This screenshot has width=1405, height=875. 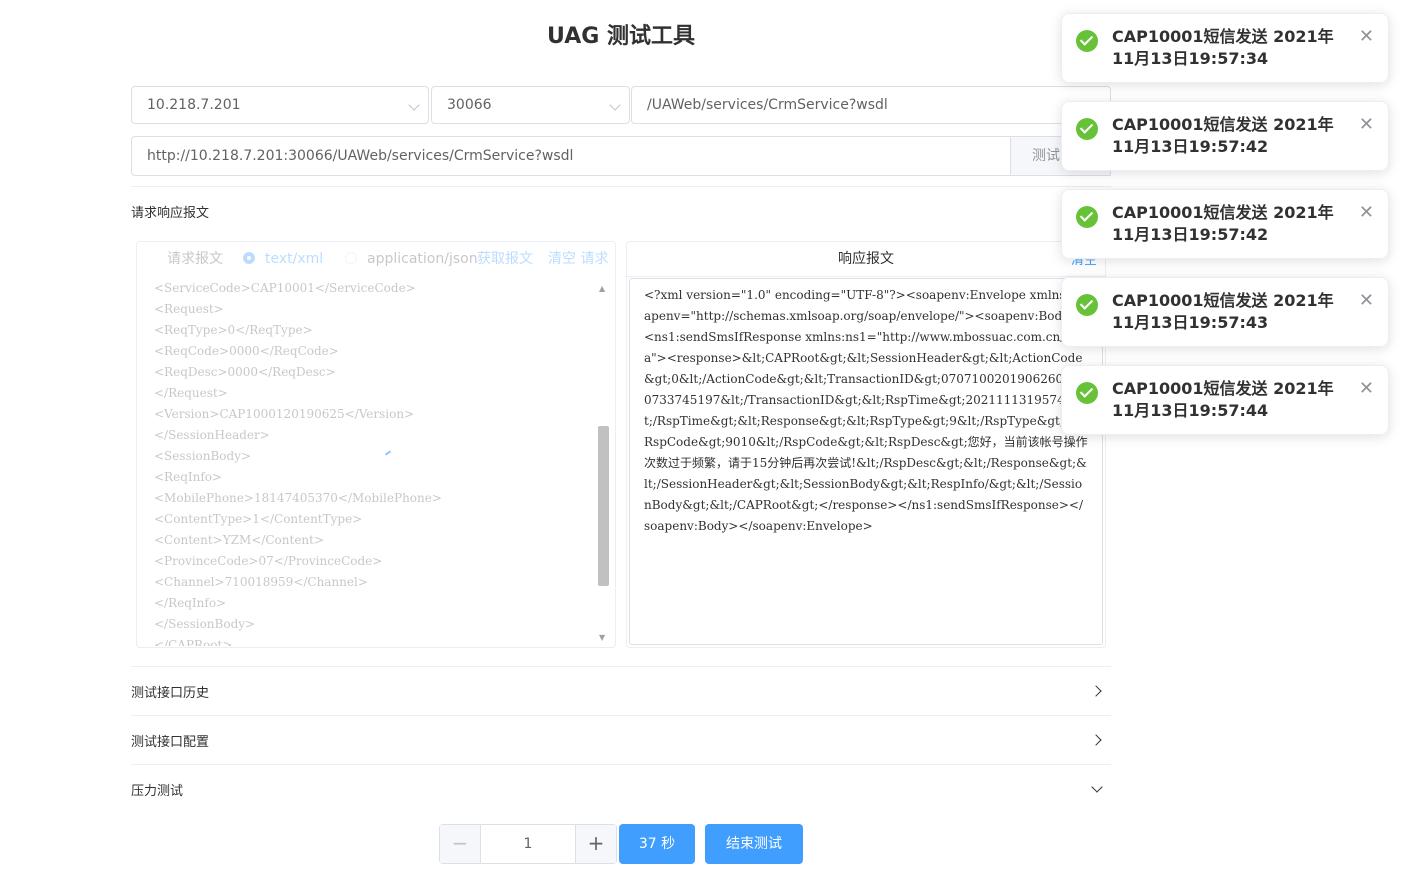 What do you see at coordinates (190, 603) in the screenshot?
I see `xml-line: </ReqInfo>` at bounding box center [190, 603].